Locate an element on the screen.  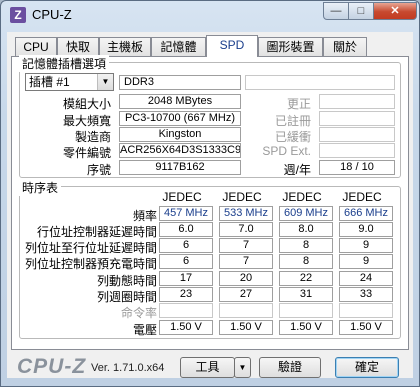
frequency-jedec-2: 457 MHz is located at coordinates (186, 213).